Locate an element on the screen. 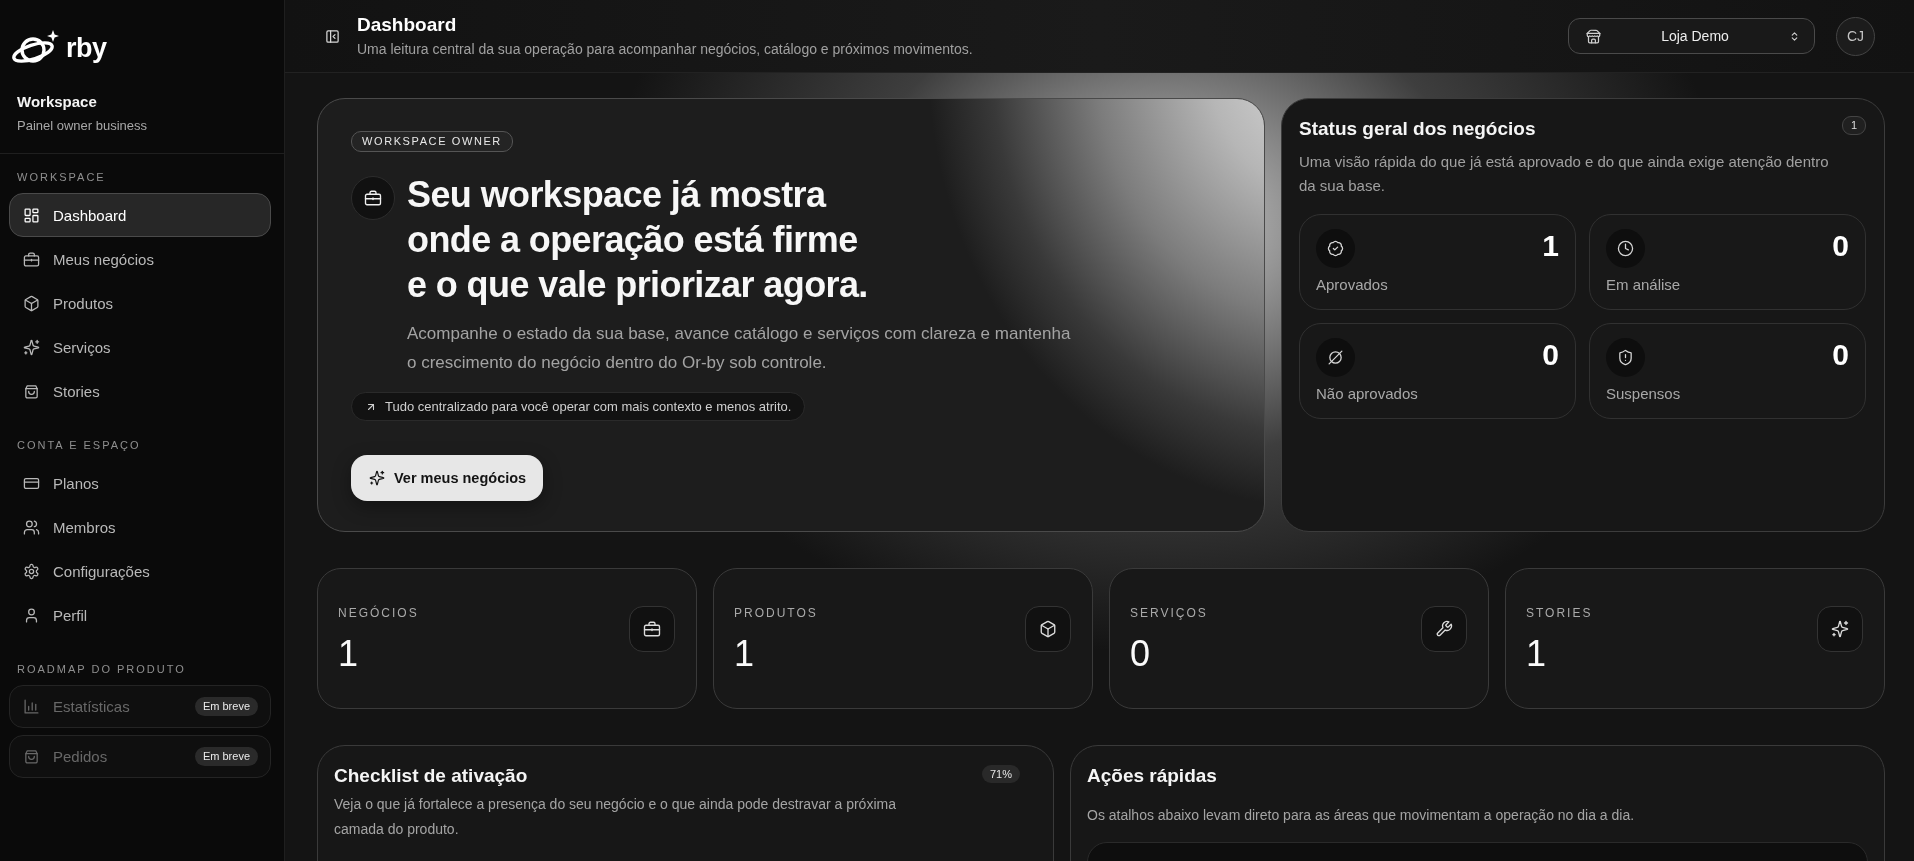 The height and width of the screenshot is (861, 1914). sidebar-item: Planos is located at coordinates (140, 483).